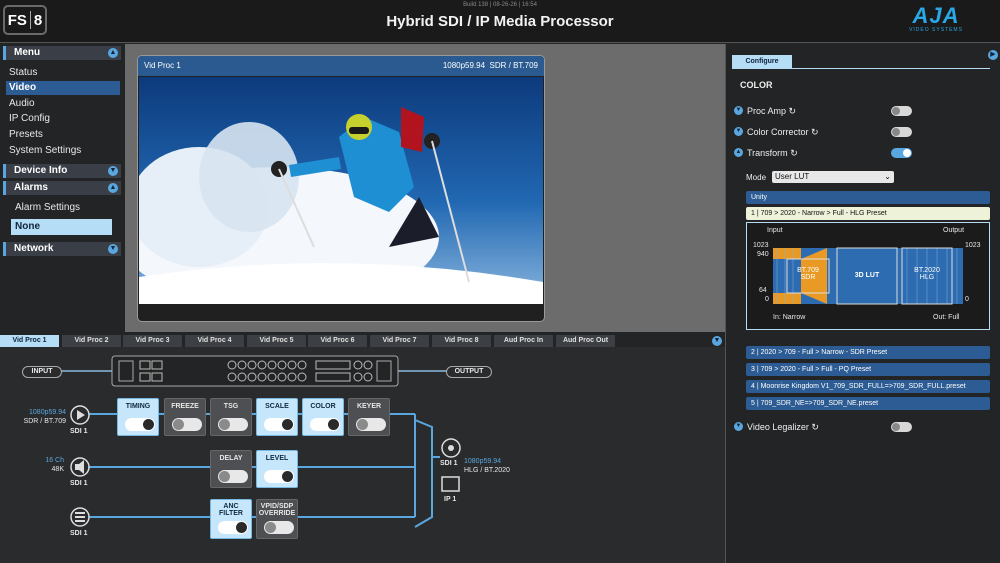  I want to click on device-info-header: Device Info ▼, so click(62, 171).